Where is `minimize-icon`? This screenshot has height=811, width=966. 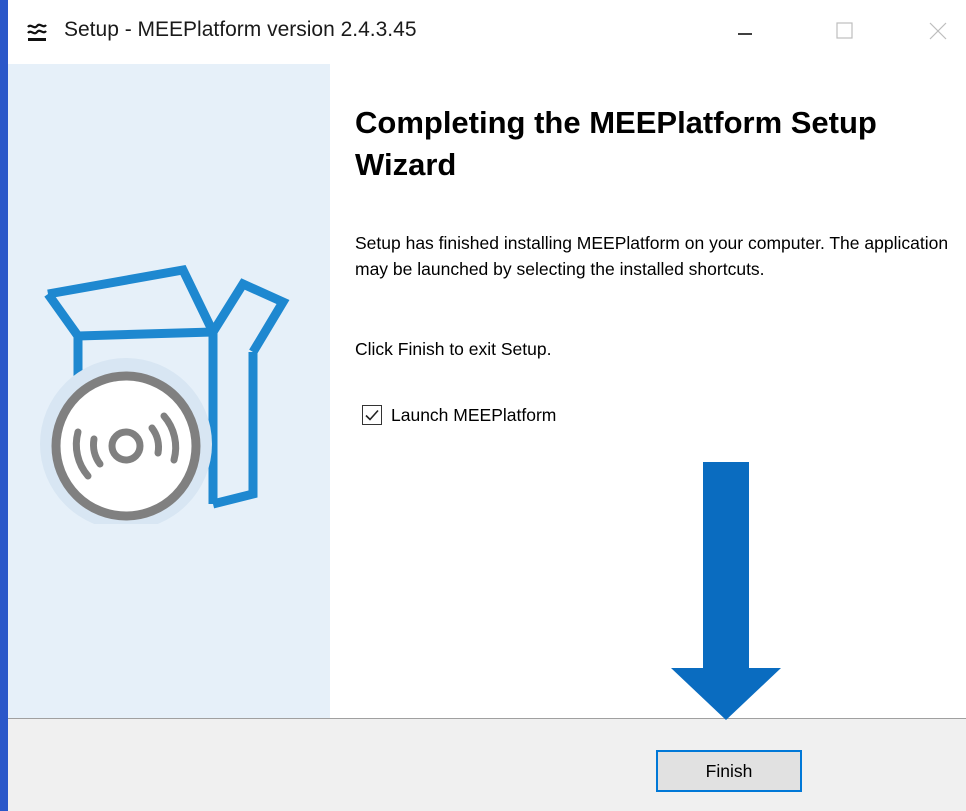
minimize-icon is located at coordinates (745, 34).